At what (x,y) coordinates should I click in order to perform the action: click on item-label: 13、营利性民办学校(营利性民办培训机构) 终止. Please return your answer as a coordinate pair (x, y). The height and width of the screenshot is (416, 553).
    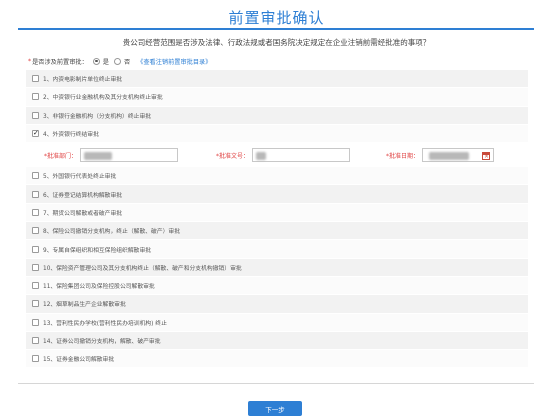
    Looking at the image, I should click on (105, 323).